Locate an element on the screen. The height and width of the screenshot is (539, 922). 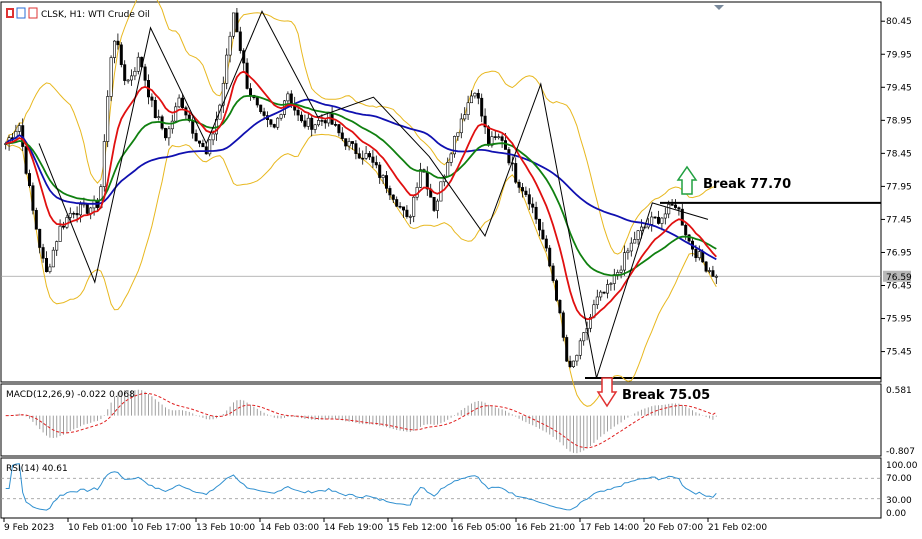
macd-tick-bottom: -0.807 is located at coordinates (900, 452).